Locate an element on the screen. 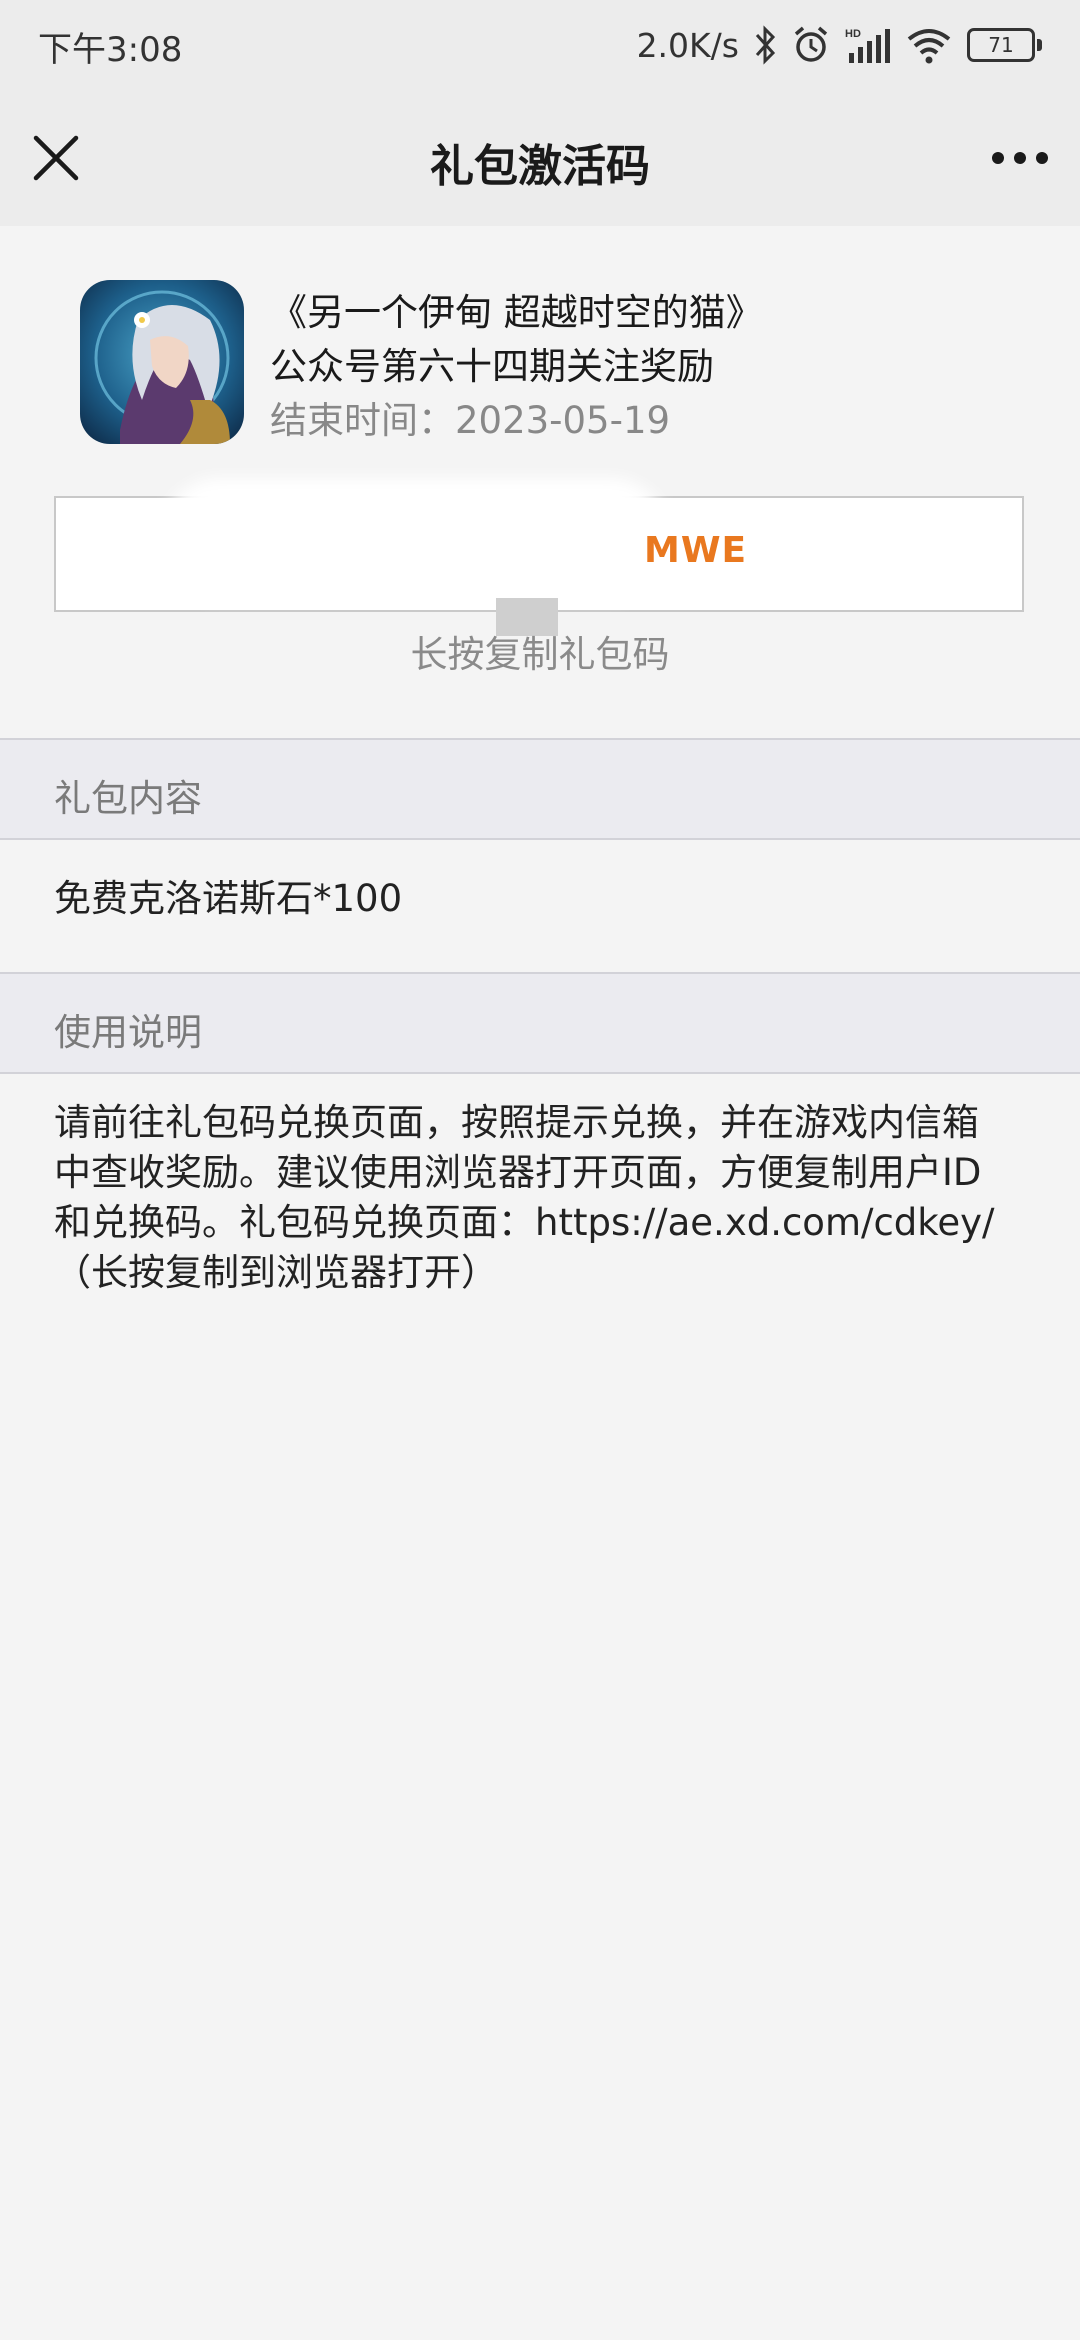 This screenshot has width=1080, height=2340. battery-level: 71 is located at coordinates (1001, 45).